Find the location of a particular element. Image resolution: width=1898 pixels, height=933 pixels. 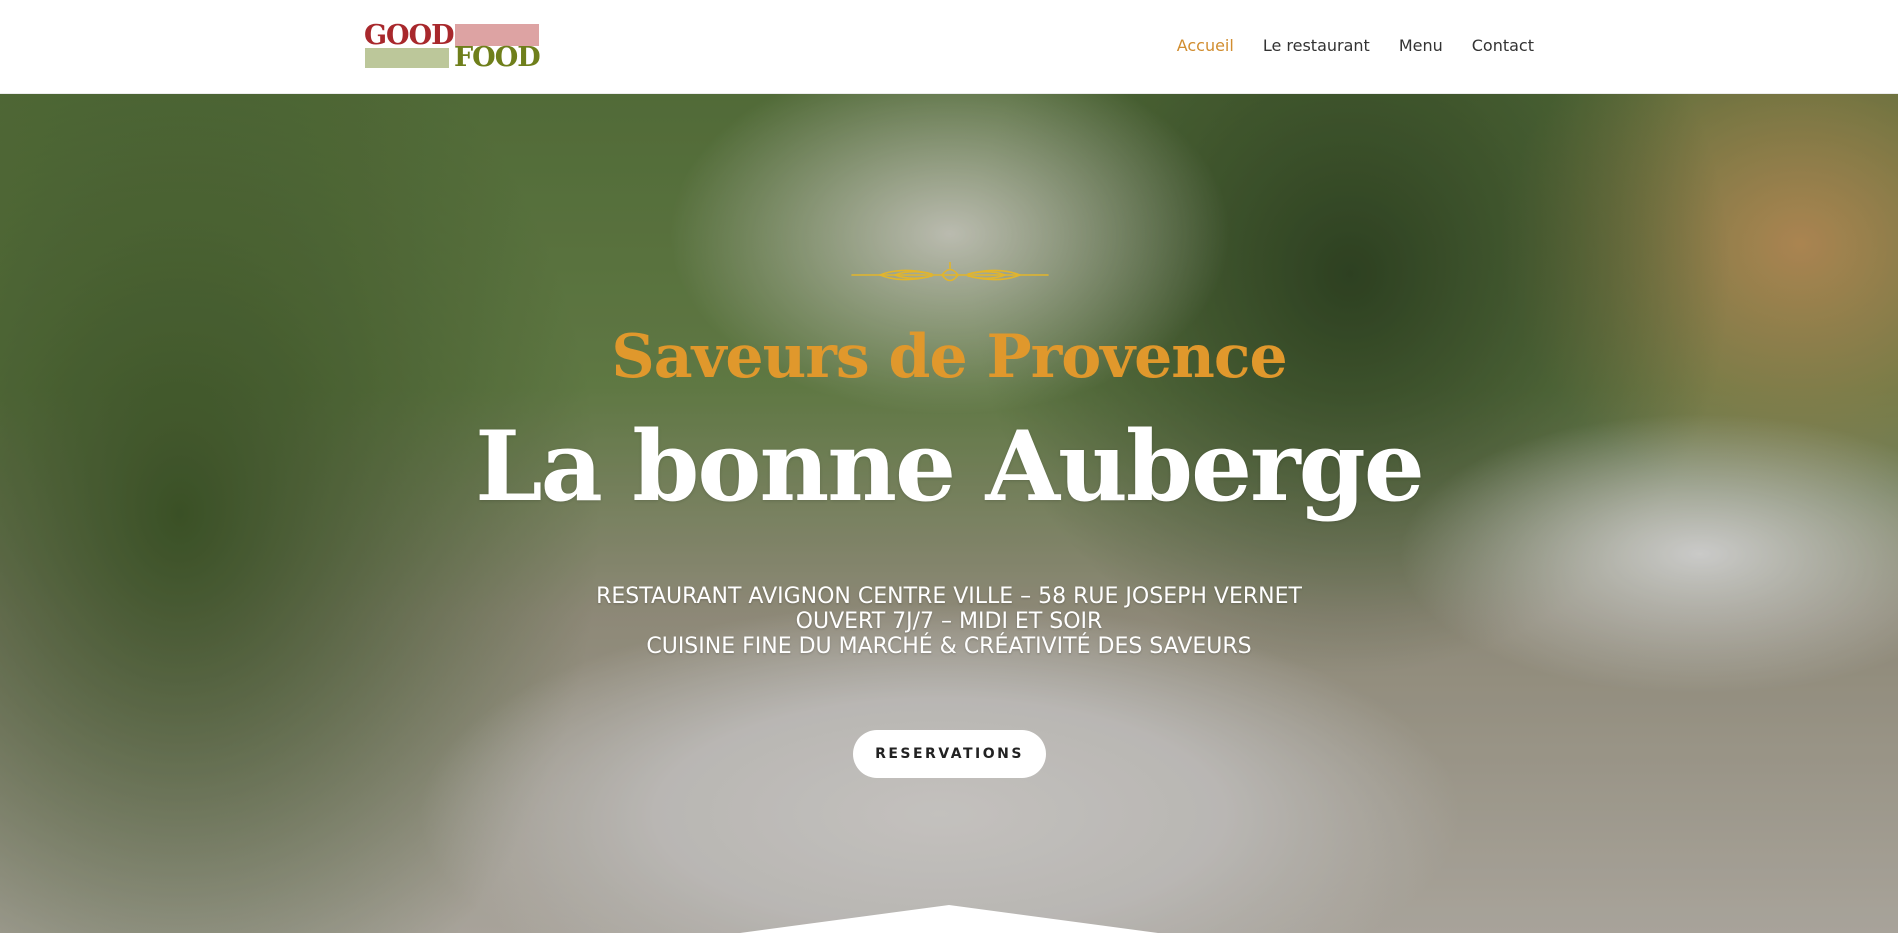

logo-word-top: GOOD is located at coordinates (409, 35).